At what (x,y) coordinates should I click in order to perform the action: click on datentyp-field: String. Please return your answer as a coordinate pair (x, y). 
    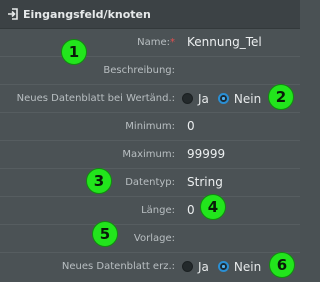
    Looking at the image, I should click on (205, 182).